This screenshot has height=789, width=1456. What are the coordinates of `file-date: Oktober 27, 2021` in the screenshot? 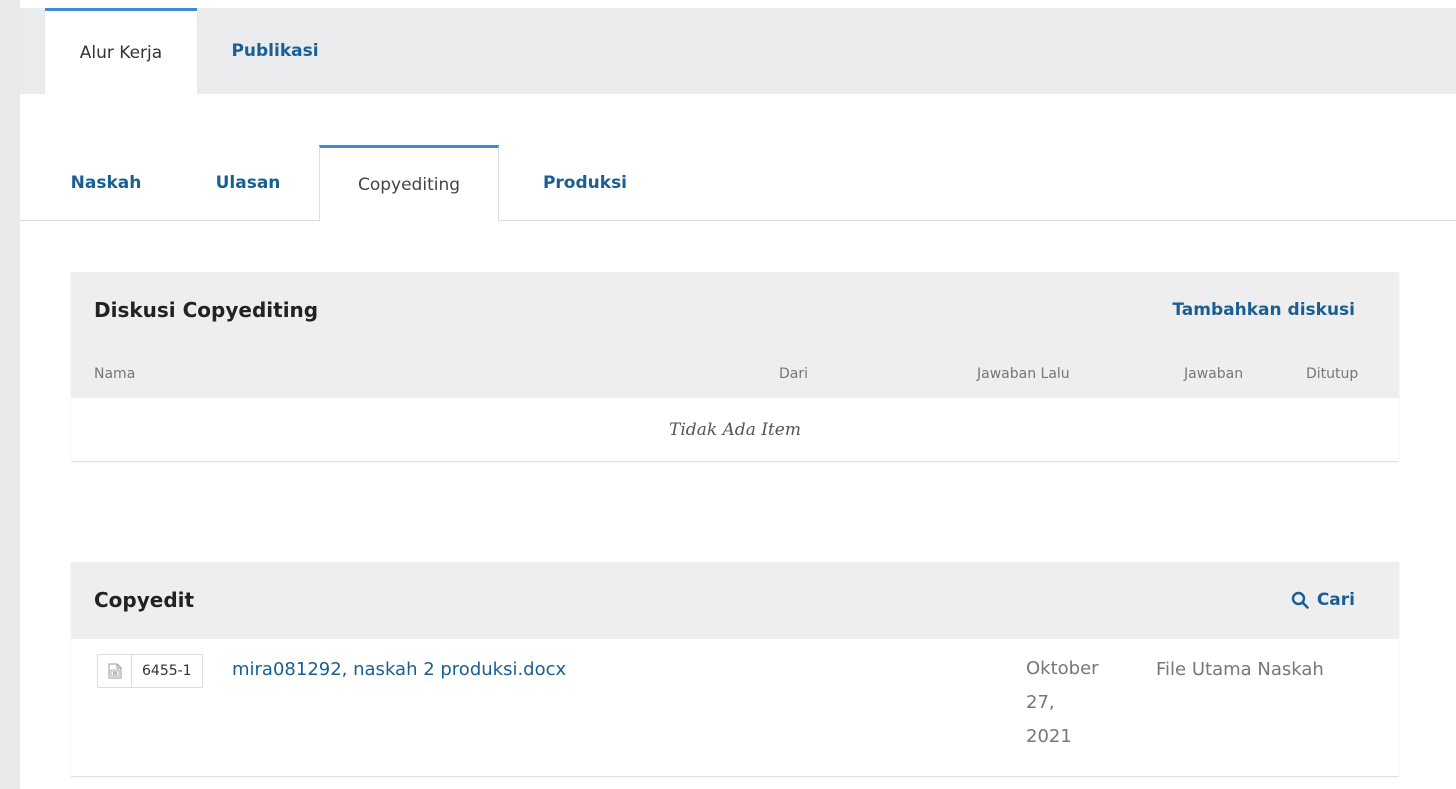 It's located at (1076, 703).